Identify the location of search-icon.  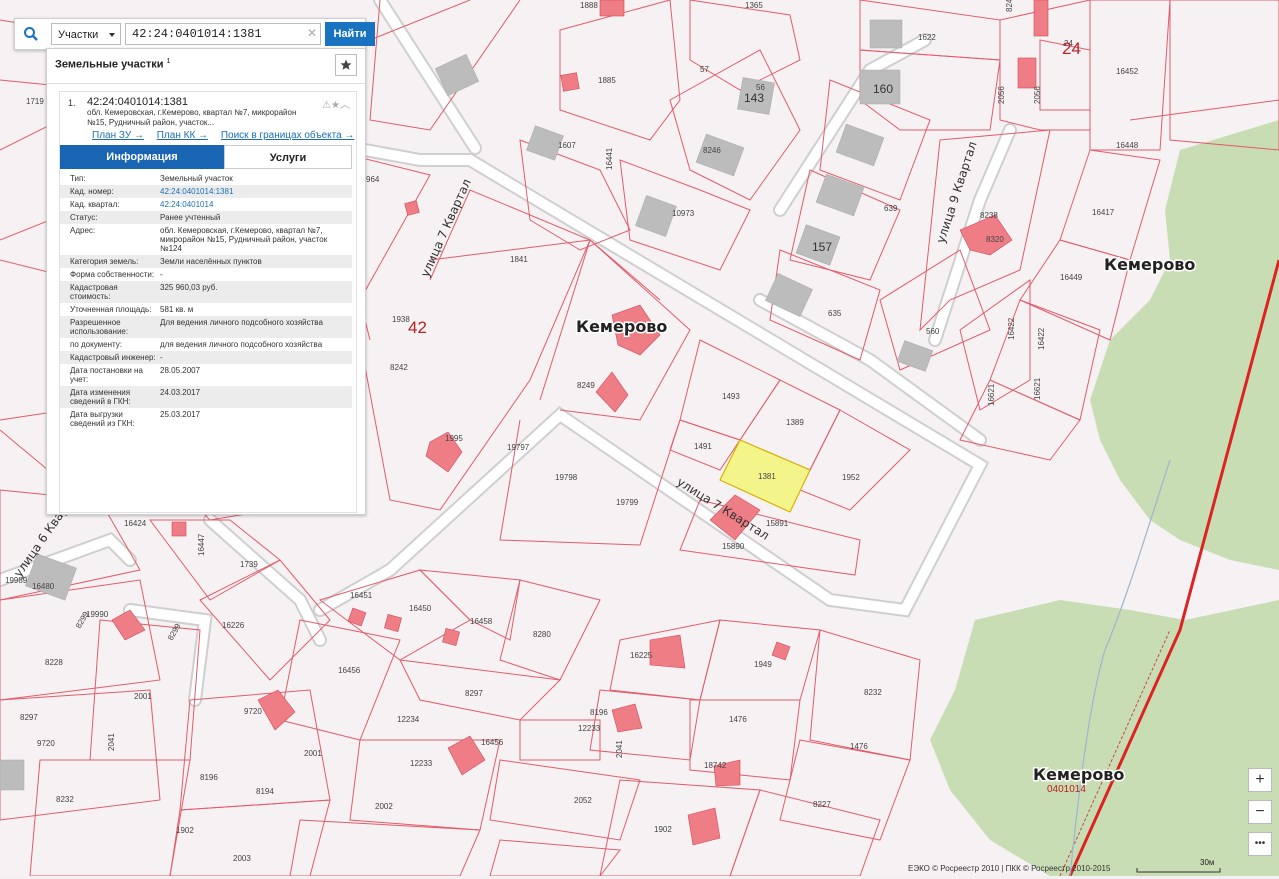
(31, 34).